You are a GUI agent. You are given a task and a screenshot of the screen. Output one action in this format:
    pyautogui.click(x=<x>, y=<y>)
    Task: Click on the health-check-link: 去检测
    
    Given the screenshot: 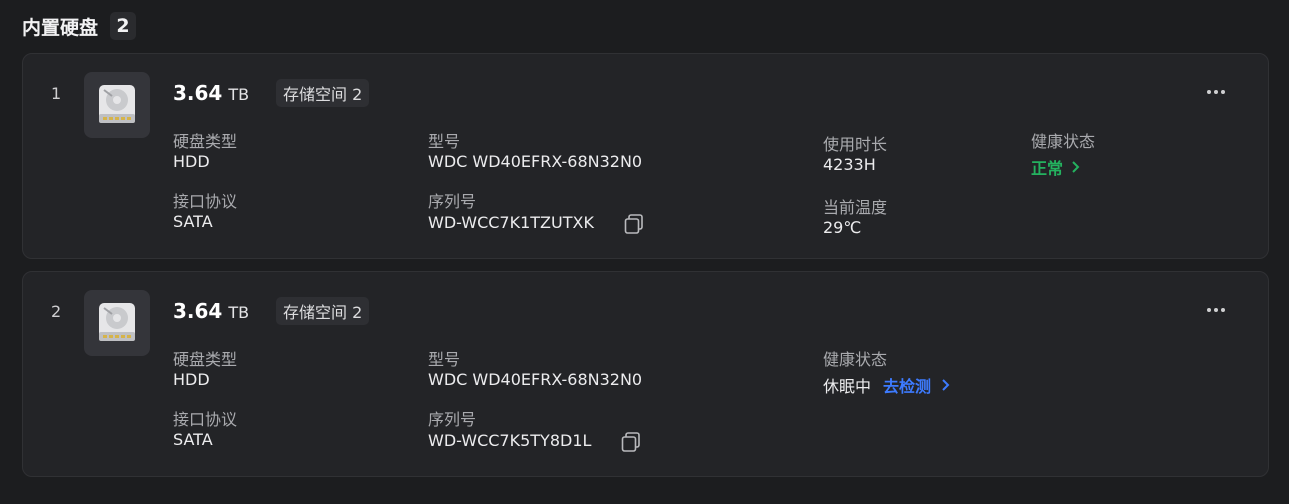 What is the action you would take?
    pyautogui.click(x=917, y=385)
    